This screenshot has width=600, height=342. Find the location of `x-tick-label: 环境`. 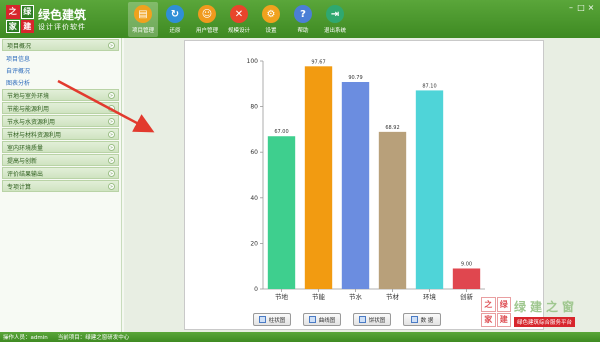

x-tick-label: 环境 is located at coordinates (430, 296).